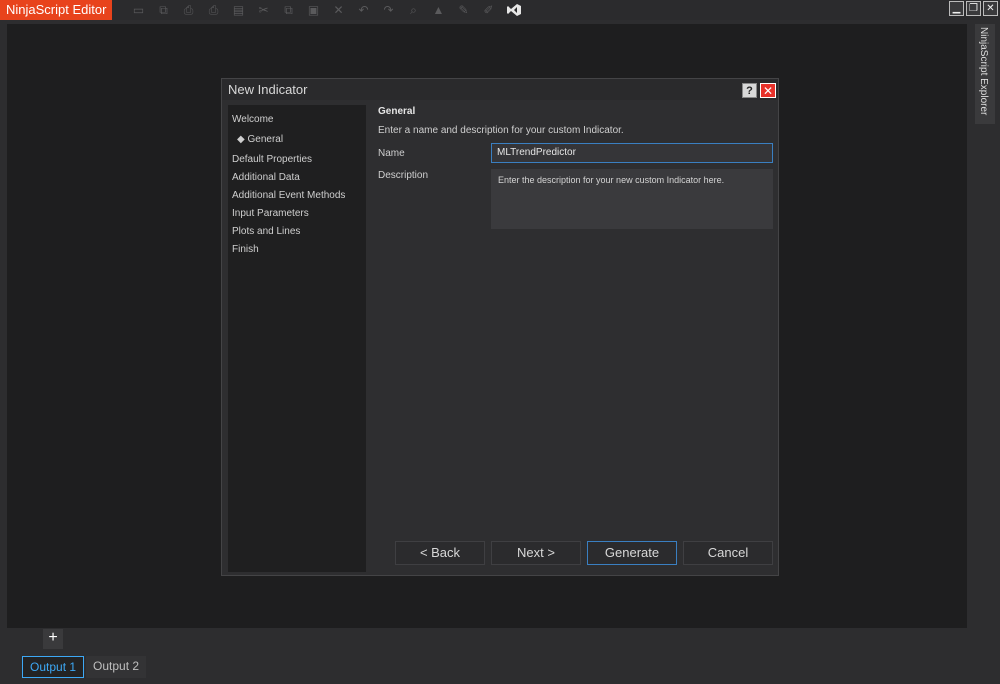 The image size is (1000, 684). Describe the element at coordinates (749, 90) in the screenshot. I see `help-button: ?` at that location.